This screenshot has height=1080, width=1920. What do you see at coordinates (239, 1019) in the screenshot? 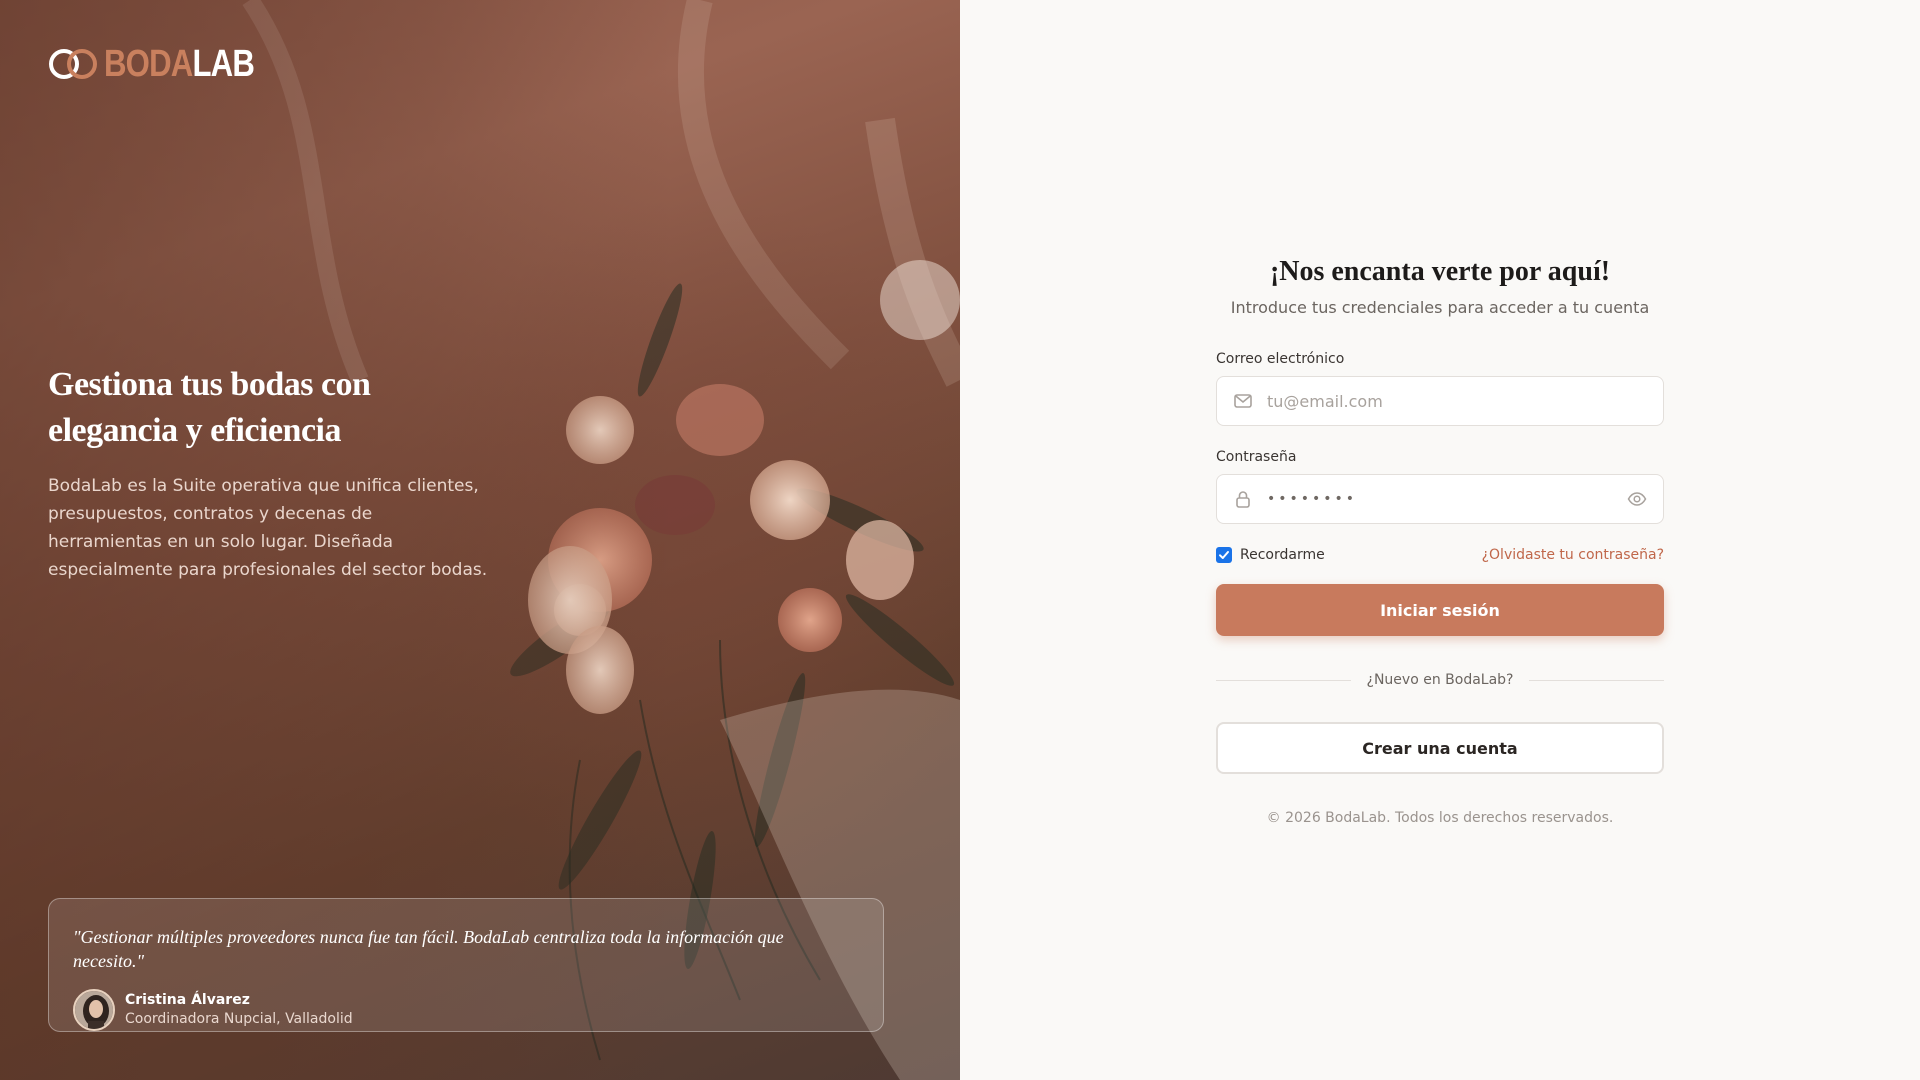
I see `testimonial-author-role: Coordinadora Nupcial, Valladolid` at bounding box center [239, 1019].